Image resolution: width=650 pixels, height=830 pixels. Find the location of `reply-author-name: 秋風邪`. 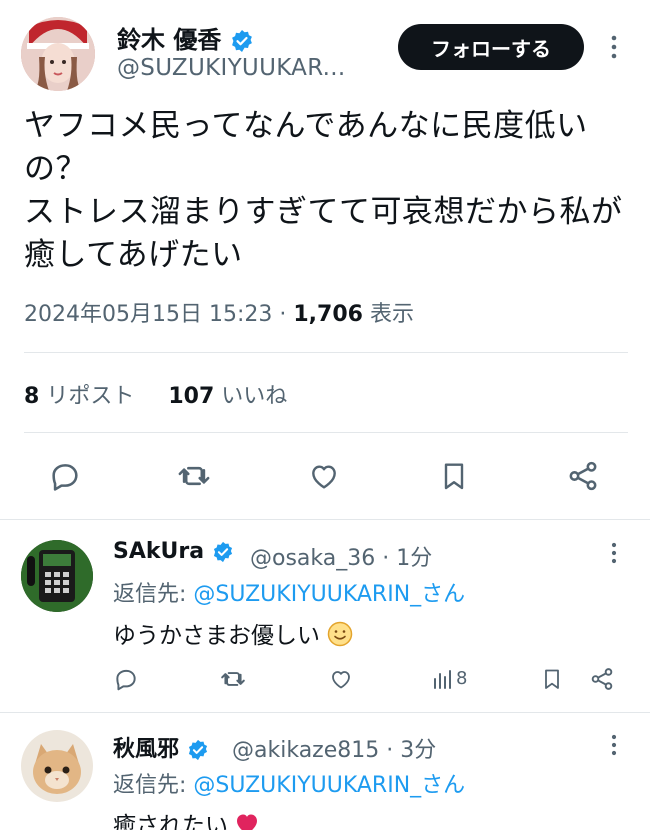

reply-author-name: 秋風邪 is located at coordinates (161, 747).